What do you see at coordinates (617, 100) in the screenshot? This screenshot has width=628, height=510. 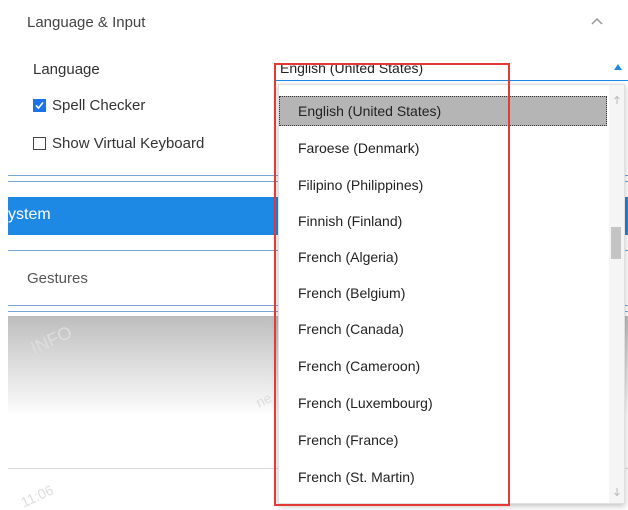 I see `scroll-up-arrow-icon` at bounding box center [617, 100].